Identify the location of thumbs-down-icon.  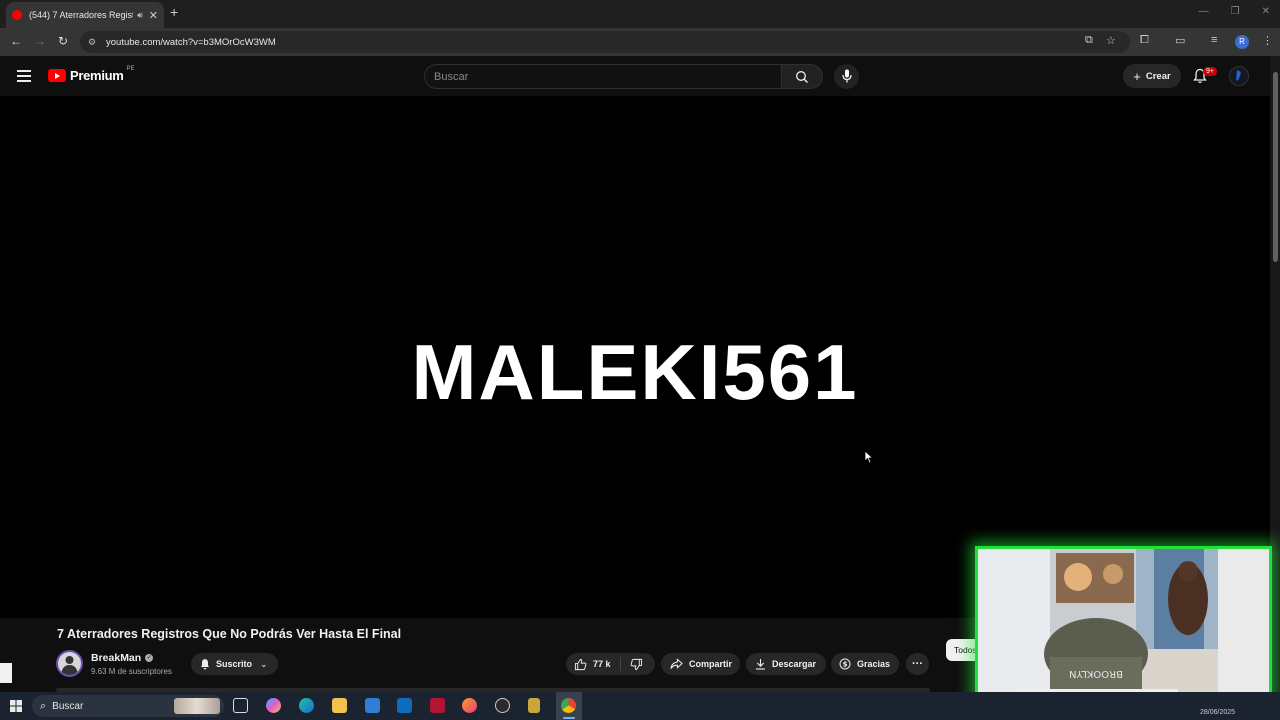
(636, 664).